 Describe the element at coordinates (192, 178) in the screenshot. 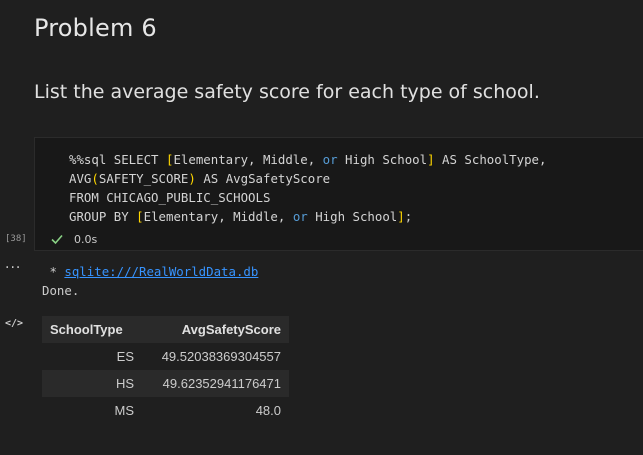

I see `code-token: )` at that location.